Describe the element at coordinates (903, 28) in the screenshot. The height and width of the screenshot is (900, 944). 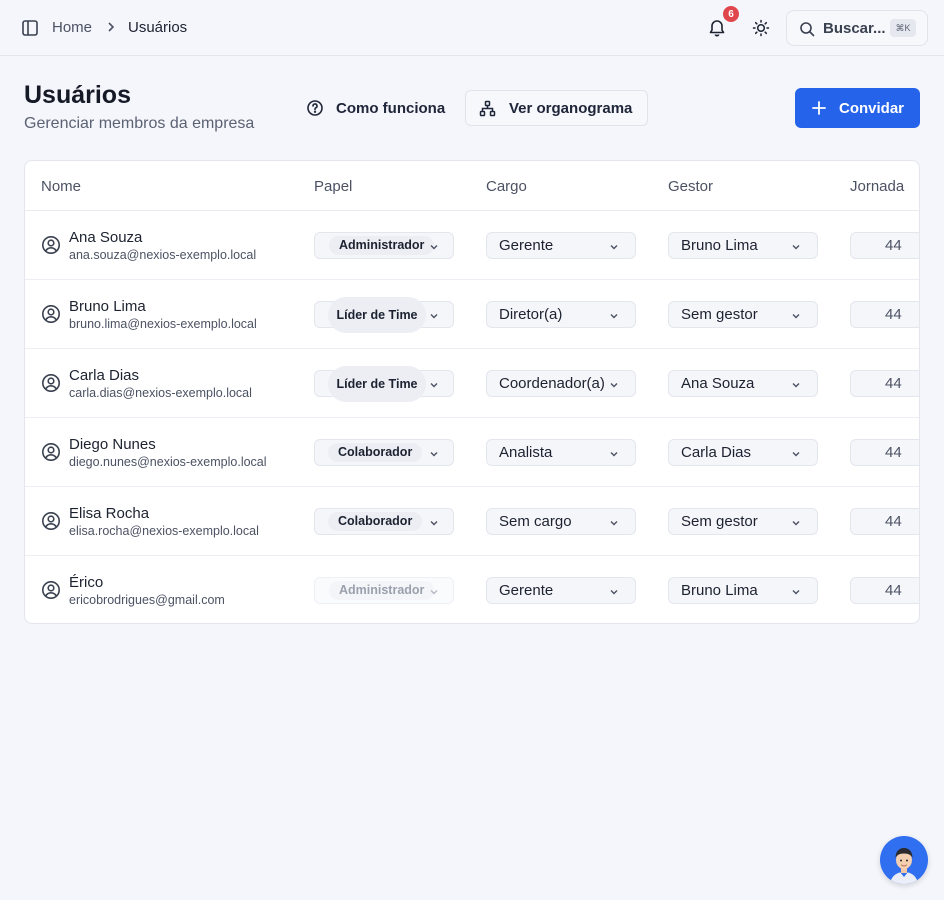
I see `search-shortcut: ⌘K` at that location.